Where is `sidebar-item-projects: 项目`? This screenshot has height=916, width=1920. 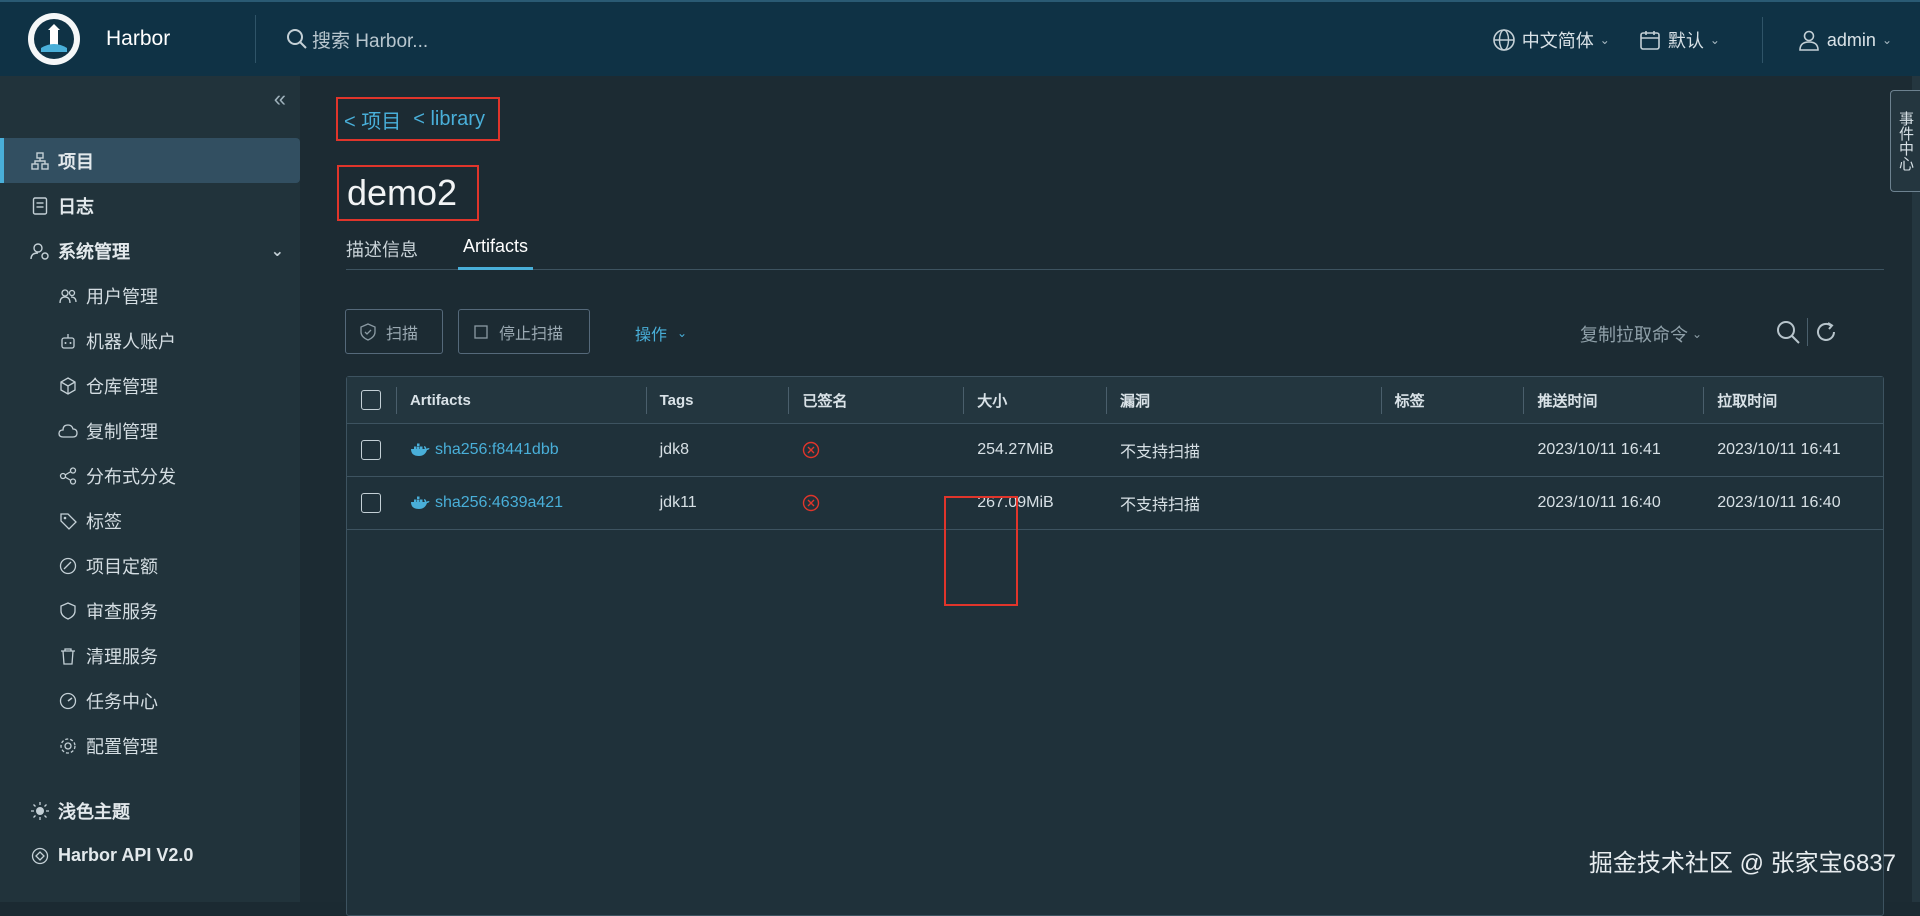 sidebar-item-projects: 项目 is located at coordinates (150, 160).